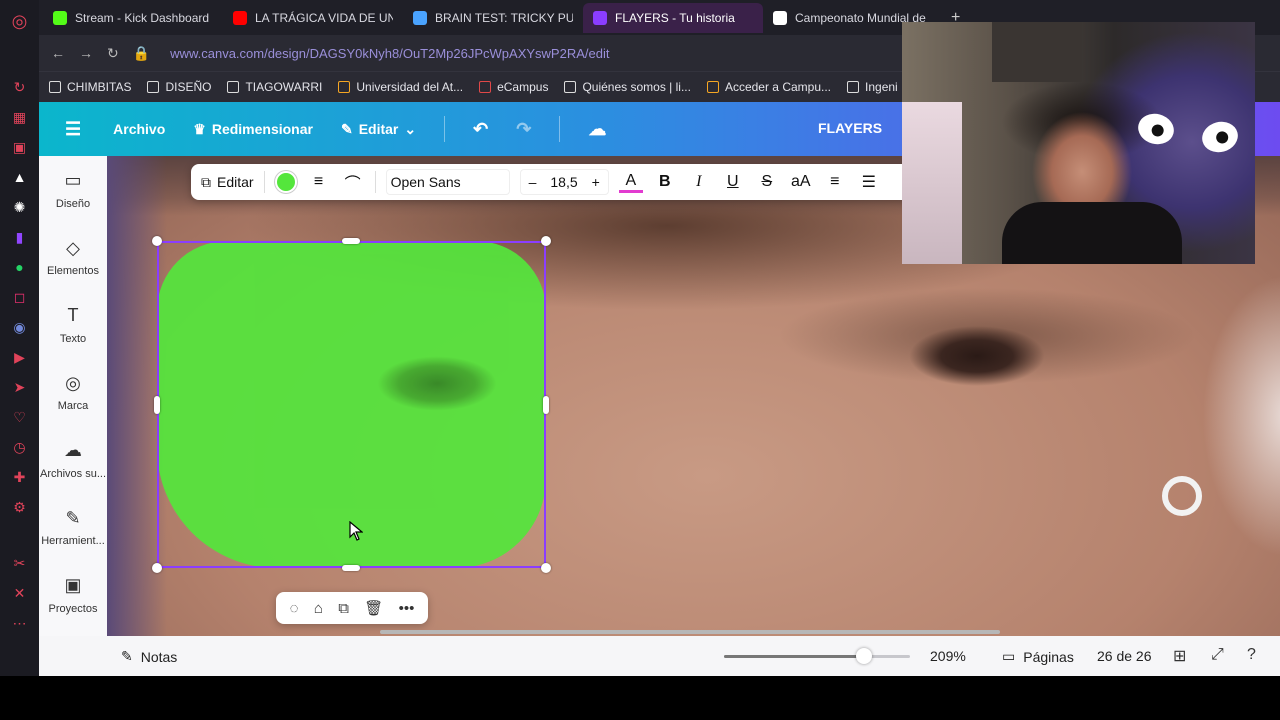 The image size is (1280, 720). Describe the element at coordinates (20, 87) in the screenshot. I see `gx-control-icon: ↻` at that location.